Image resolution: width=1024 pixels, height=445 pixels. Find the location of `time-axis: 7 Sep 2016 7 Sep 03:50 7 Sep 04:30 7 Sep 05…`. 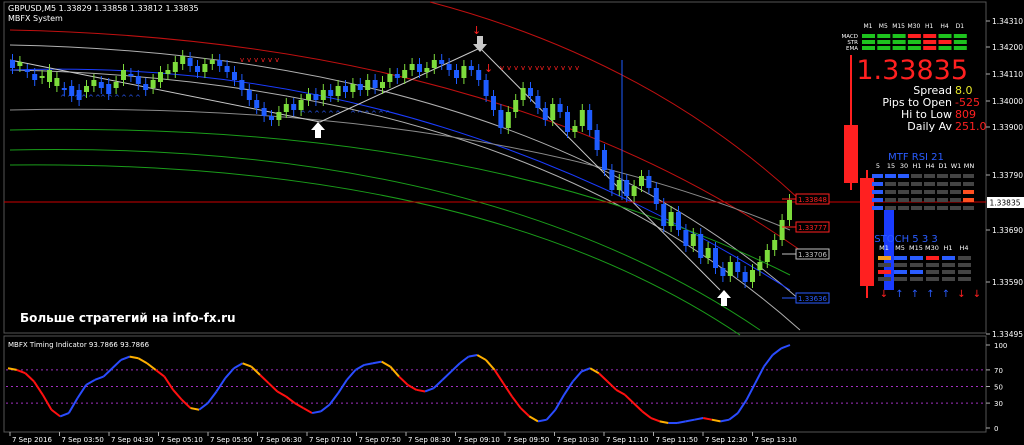

time-axis: 7 Sep 2016 7 Sep 03:50 7 Sep 04:30 7 Sep 05… is located at coordinates (403, 438).